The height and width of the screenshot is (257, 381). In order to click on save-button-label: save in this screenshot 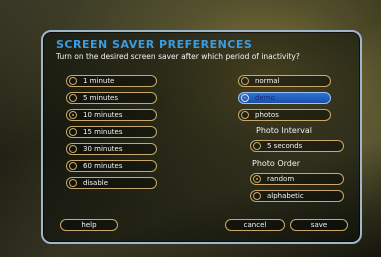, I will do `click(319, 225)`.